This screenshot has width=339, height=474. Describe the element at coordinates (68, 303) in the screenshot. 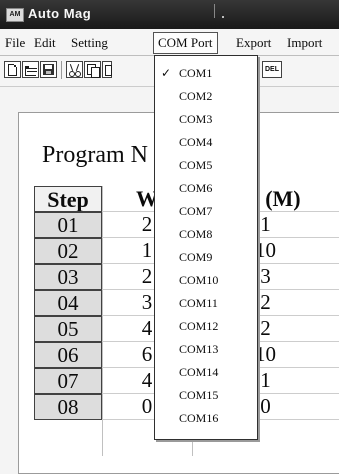

I see `step-cell: 04` at that location.